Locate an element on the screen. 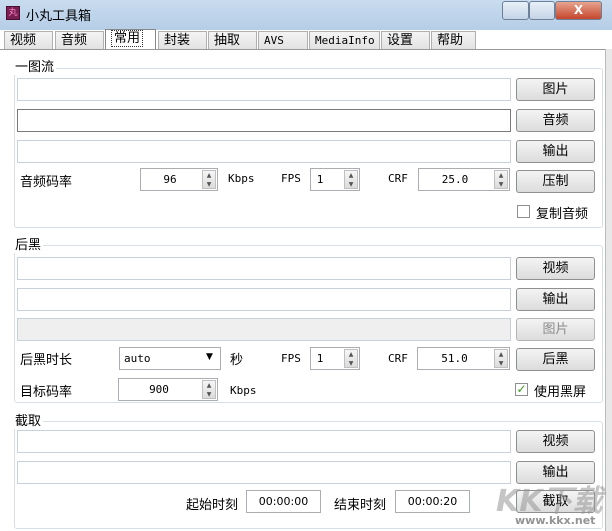  tab-extract: 抽取 is located at coordinates (232, 40).